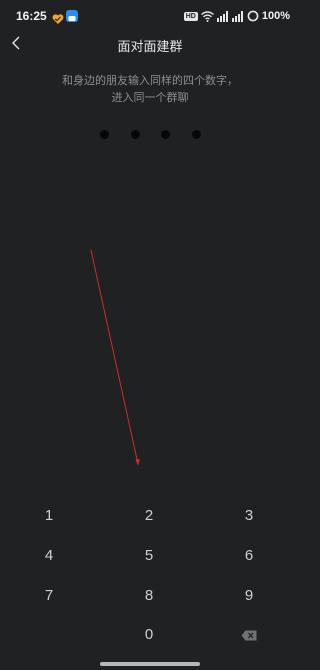  Describe the element at coordinates (249, 556) in the screenshot. I see `key-6: 6` at that location.